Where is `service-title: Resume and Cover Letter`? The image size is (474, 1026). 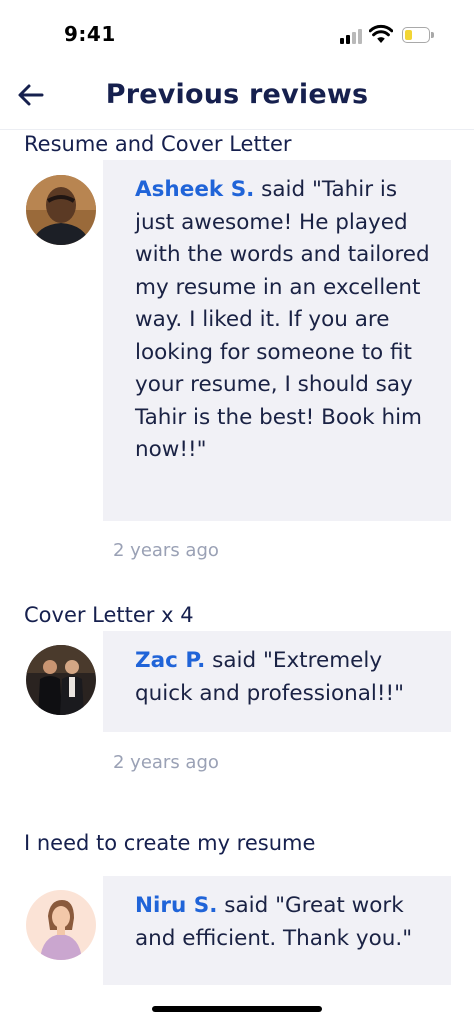 service-title: Resume and Cover Letter is located at coordinates (158, 144).